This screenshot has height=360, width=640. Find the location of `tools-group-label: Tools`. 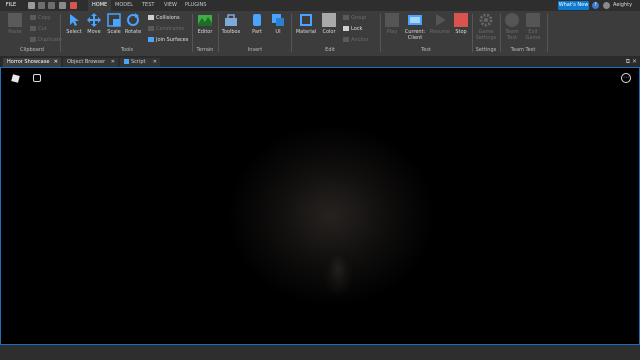

tools-group-label: Tools is located at coordinates (127, 50).